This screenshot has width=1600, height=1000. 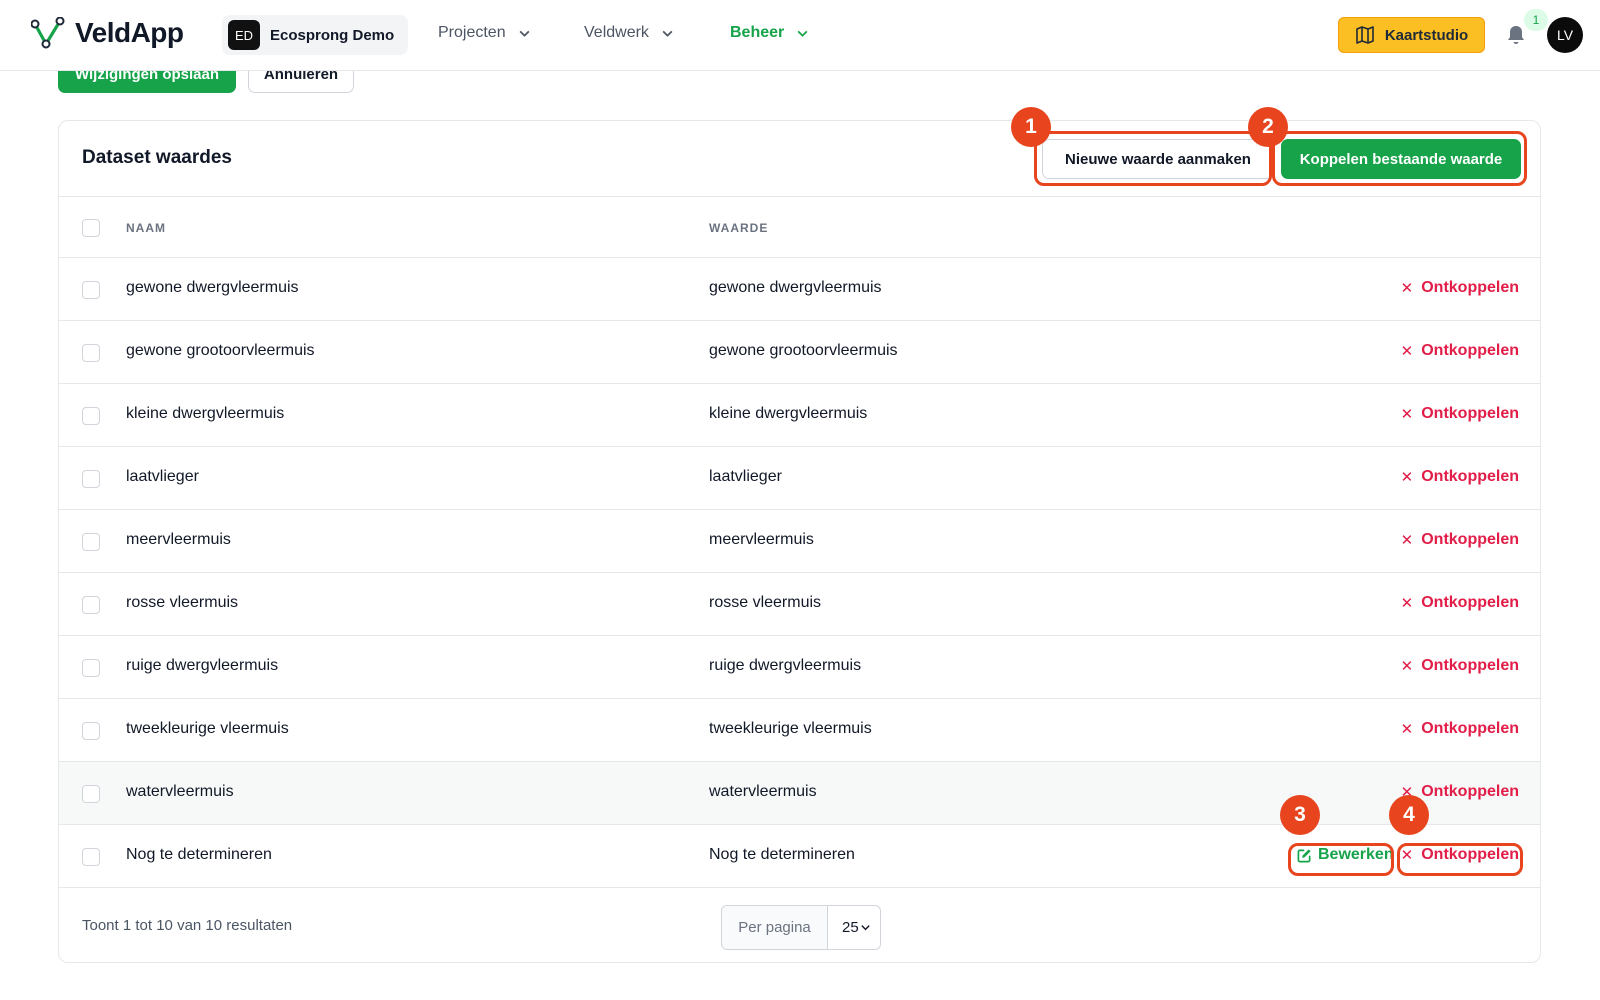 I want to click on map-studio-button: Kaartstudio, so click(x=1411, y=35).